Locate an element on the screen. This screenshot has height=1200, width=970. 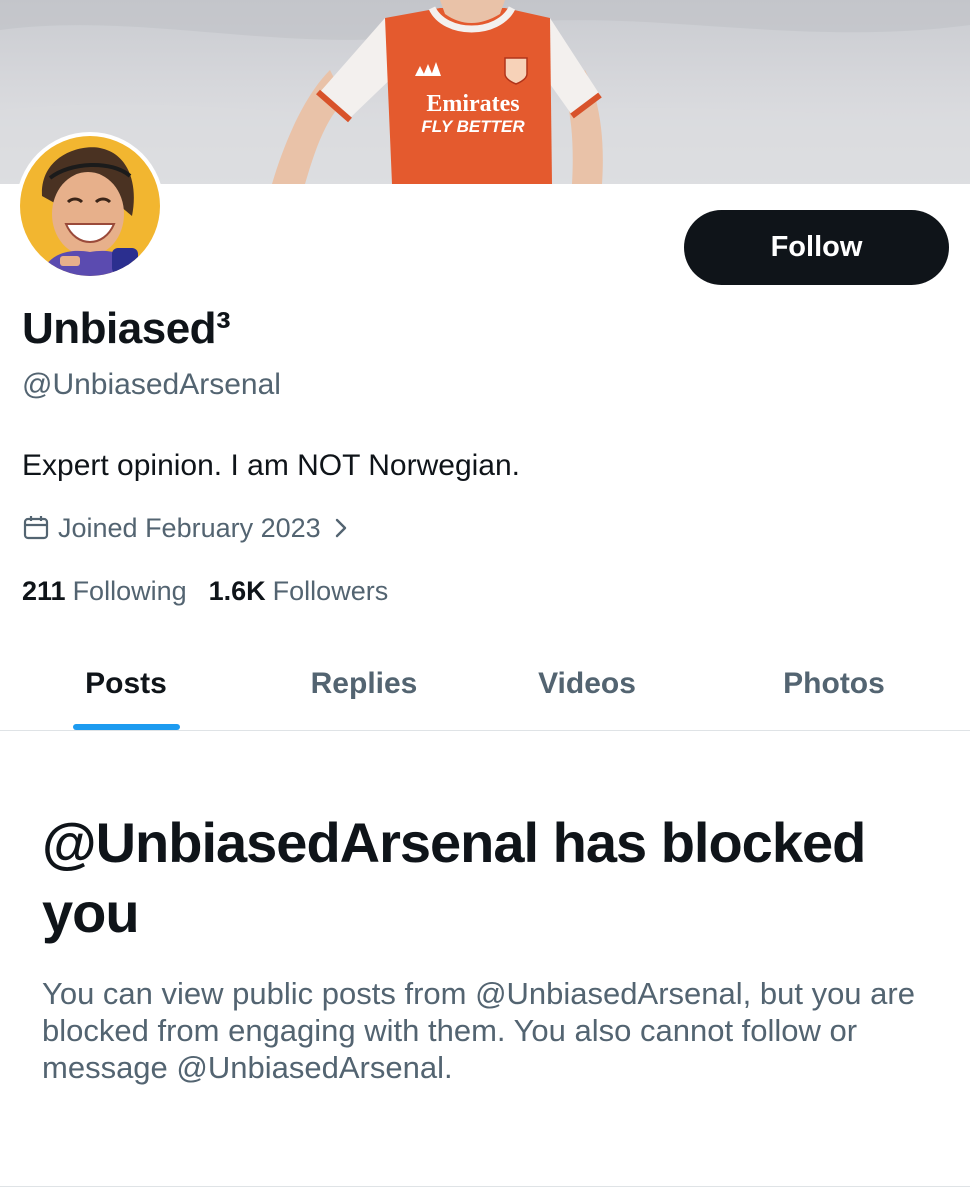
avatar is located at coordinates (90, 206).